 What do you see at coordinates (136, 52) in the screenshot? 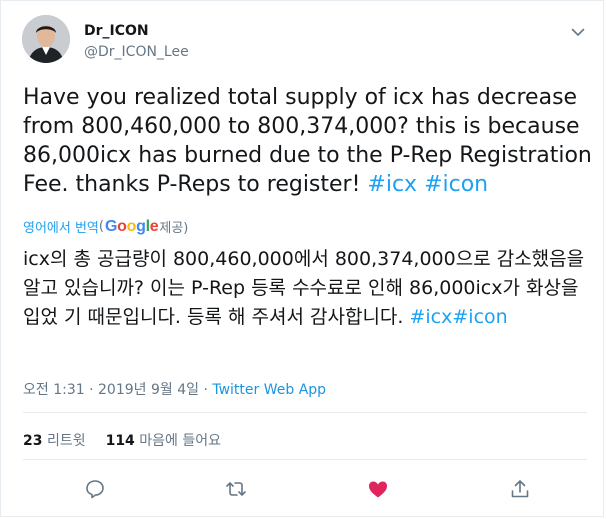
I see `author-handle: @Dr_ICON_Lee` at bounding box center [136, 52].